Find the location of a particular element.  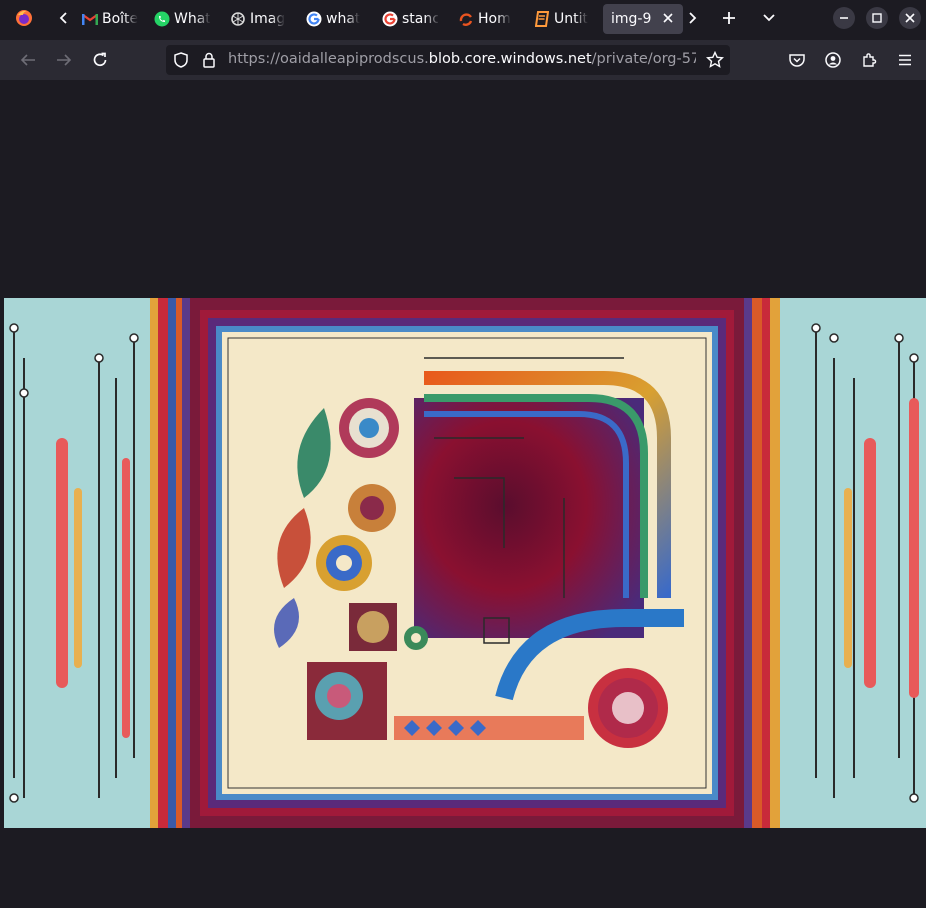

lock-icon is located at coordinates (209, 62).